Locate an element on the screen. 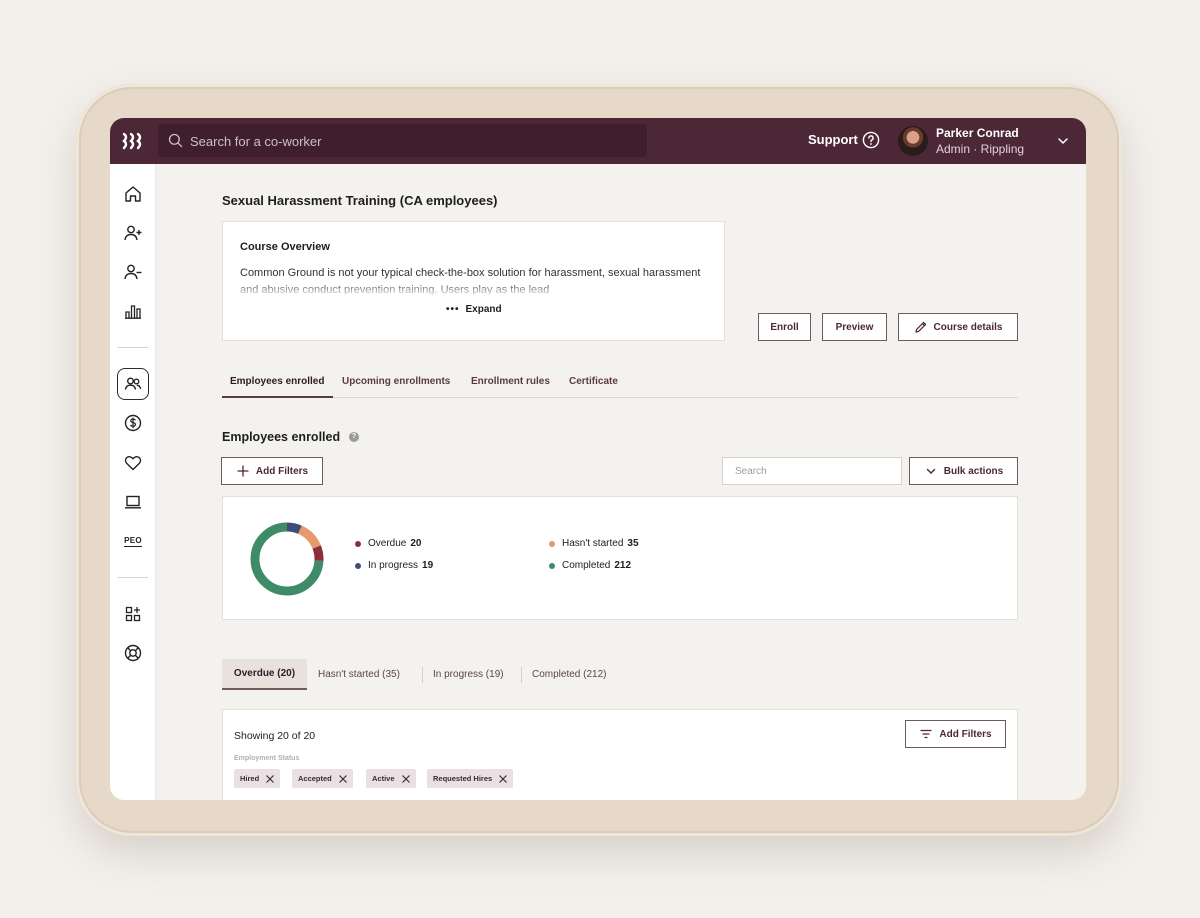  course-details-label: Course details is located at coordinates (968, 327).